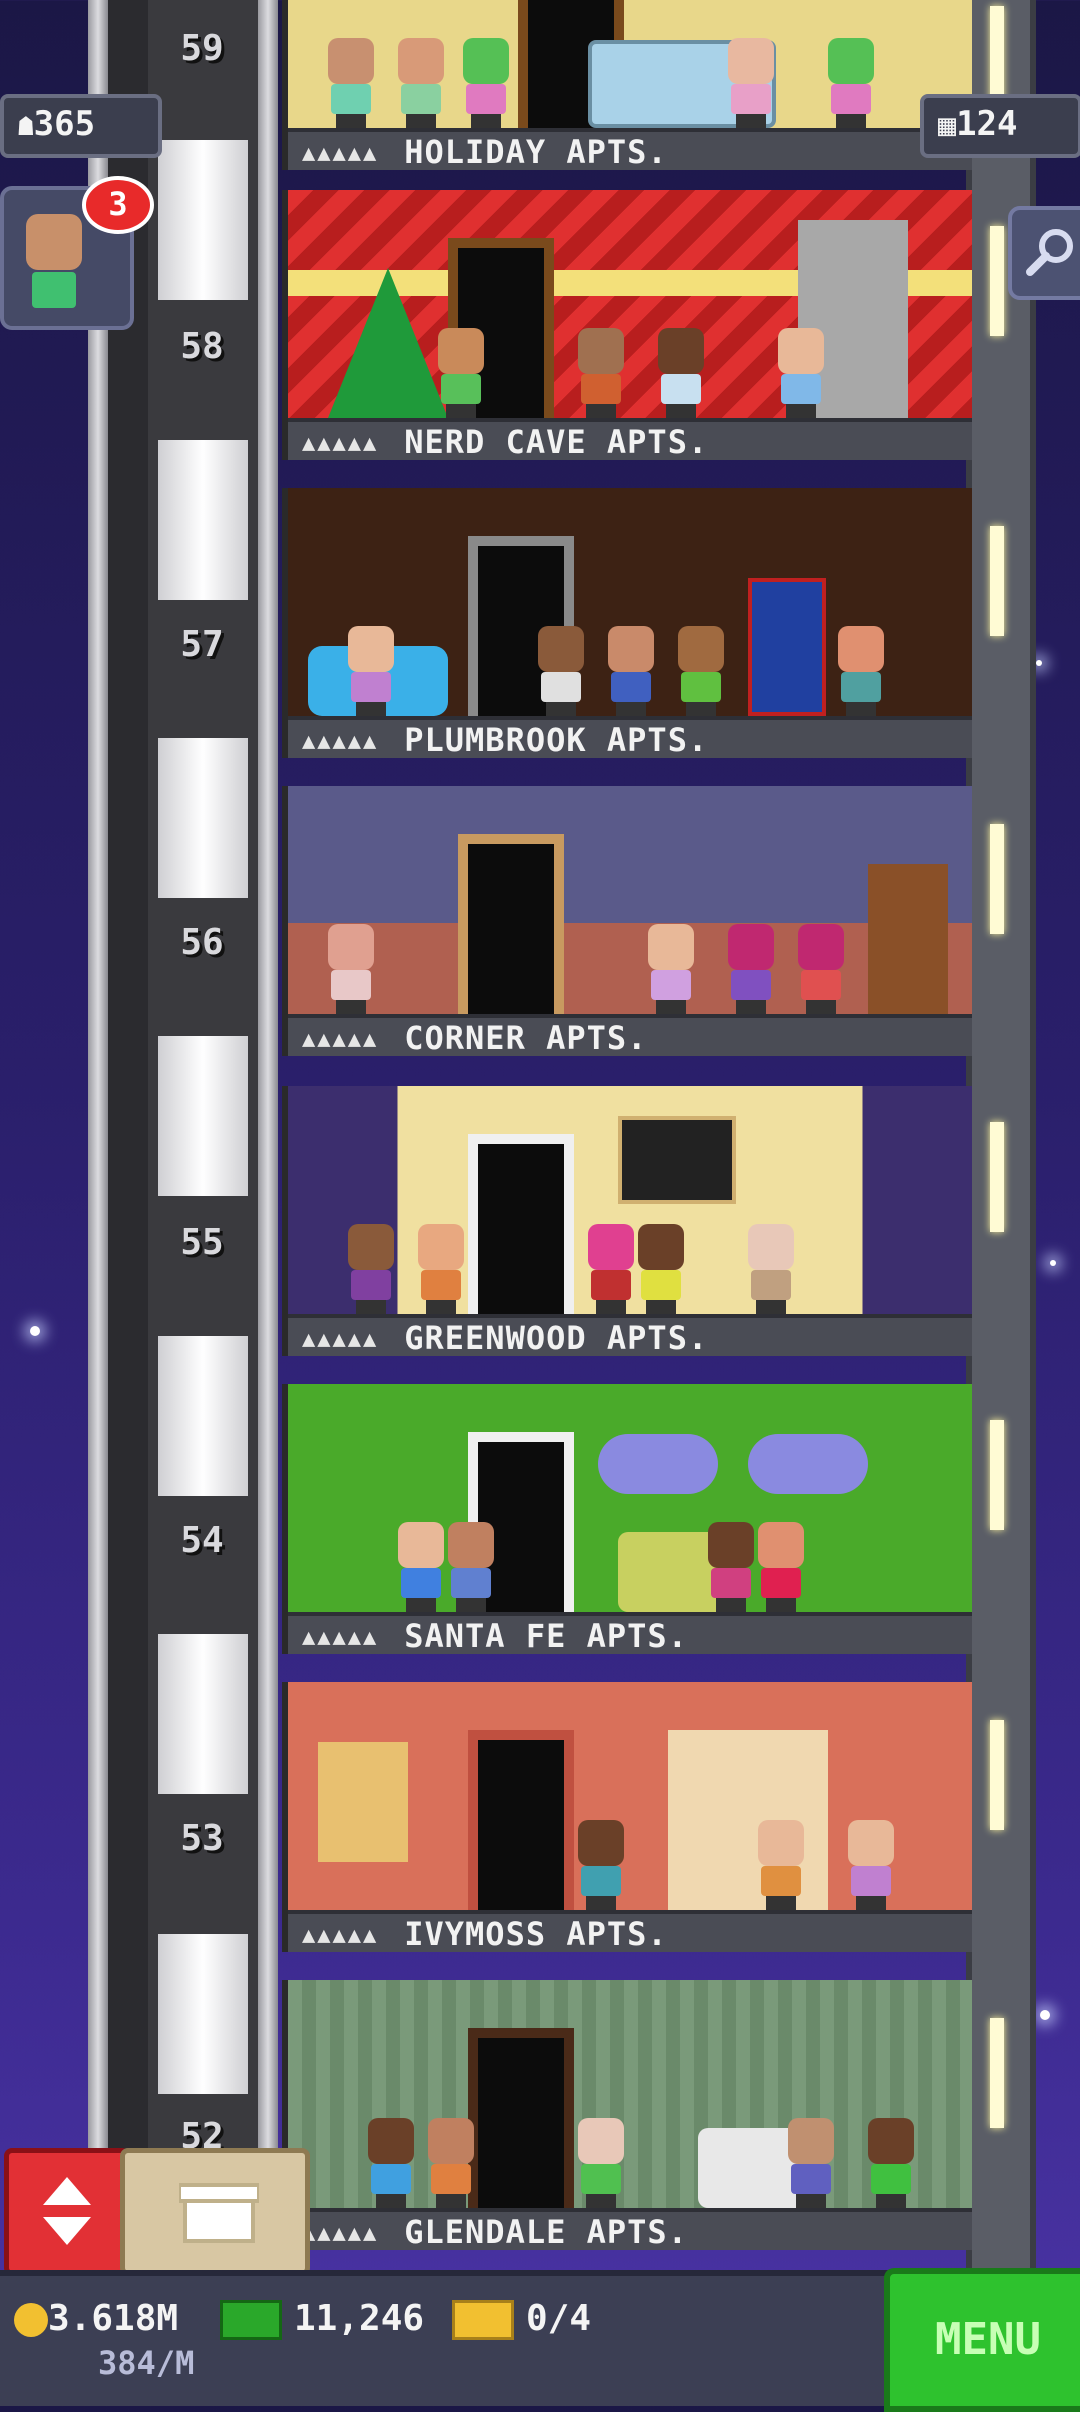  Describe the element at coordinates (627, 1519) in the screenshot. I see `floor-54: ▲▲▲▲▲ SANTA FE APTS.` at that location.